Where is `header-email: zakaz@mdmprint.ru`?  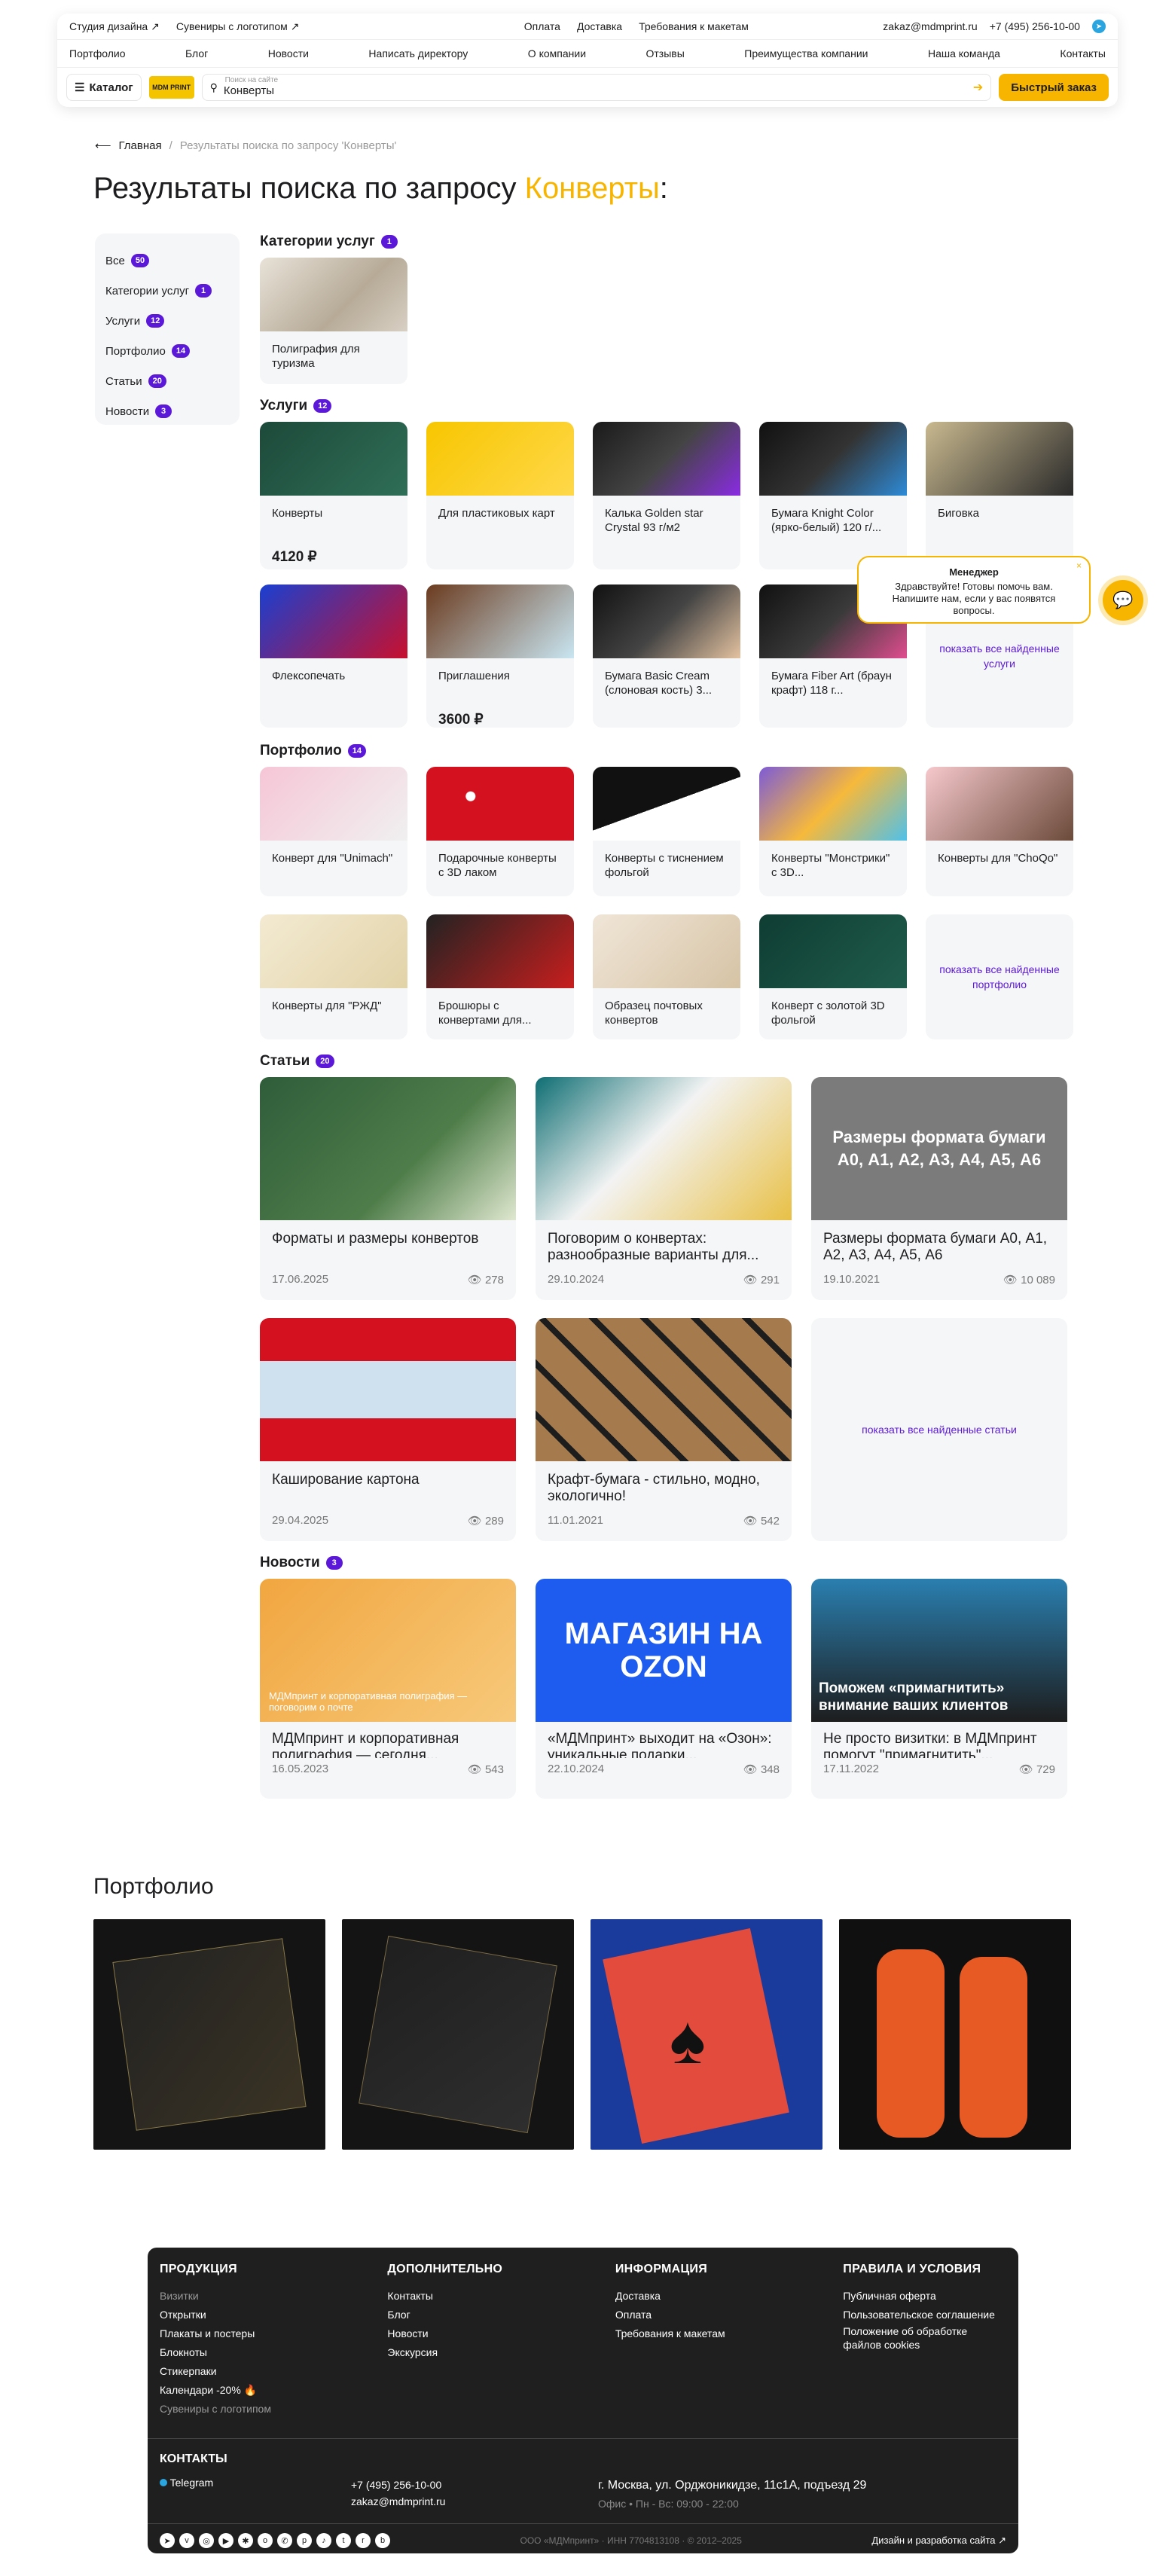
header-email: zakaz@mdmprint.ru is located at coordinates (930, 26).